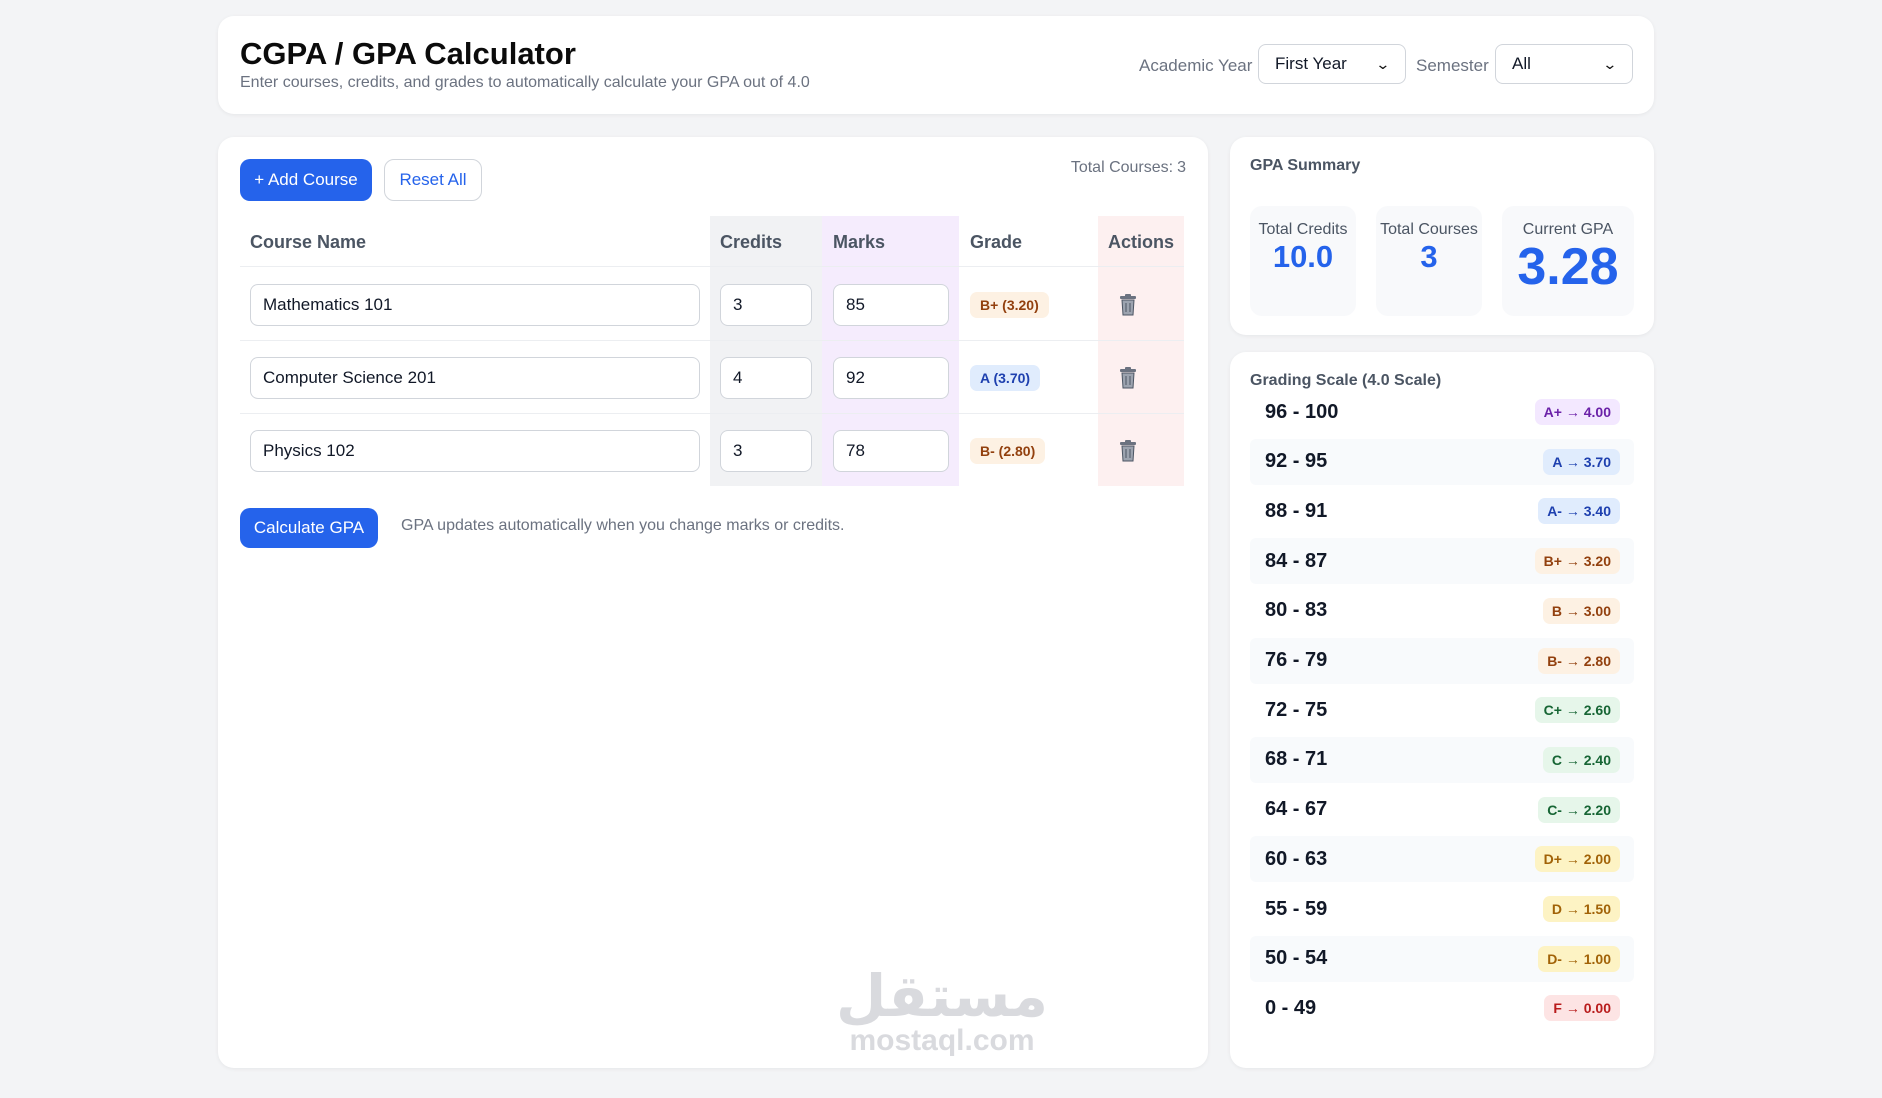 Image resolution: width=1882 pixels, height=1098 pixels. I want to click on semester-select: All ⌄, so click(1564, 64).